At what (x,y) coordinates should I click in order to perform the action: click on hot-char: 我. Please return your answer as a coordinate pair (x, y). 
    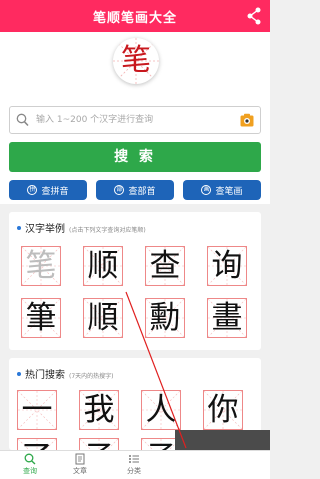
    Looking at the image, I should click on (99, 410).